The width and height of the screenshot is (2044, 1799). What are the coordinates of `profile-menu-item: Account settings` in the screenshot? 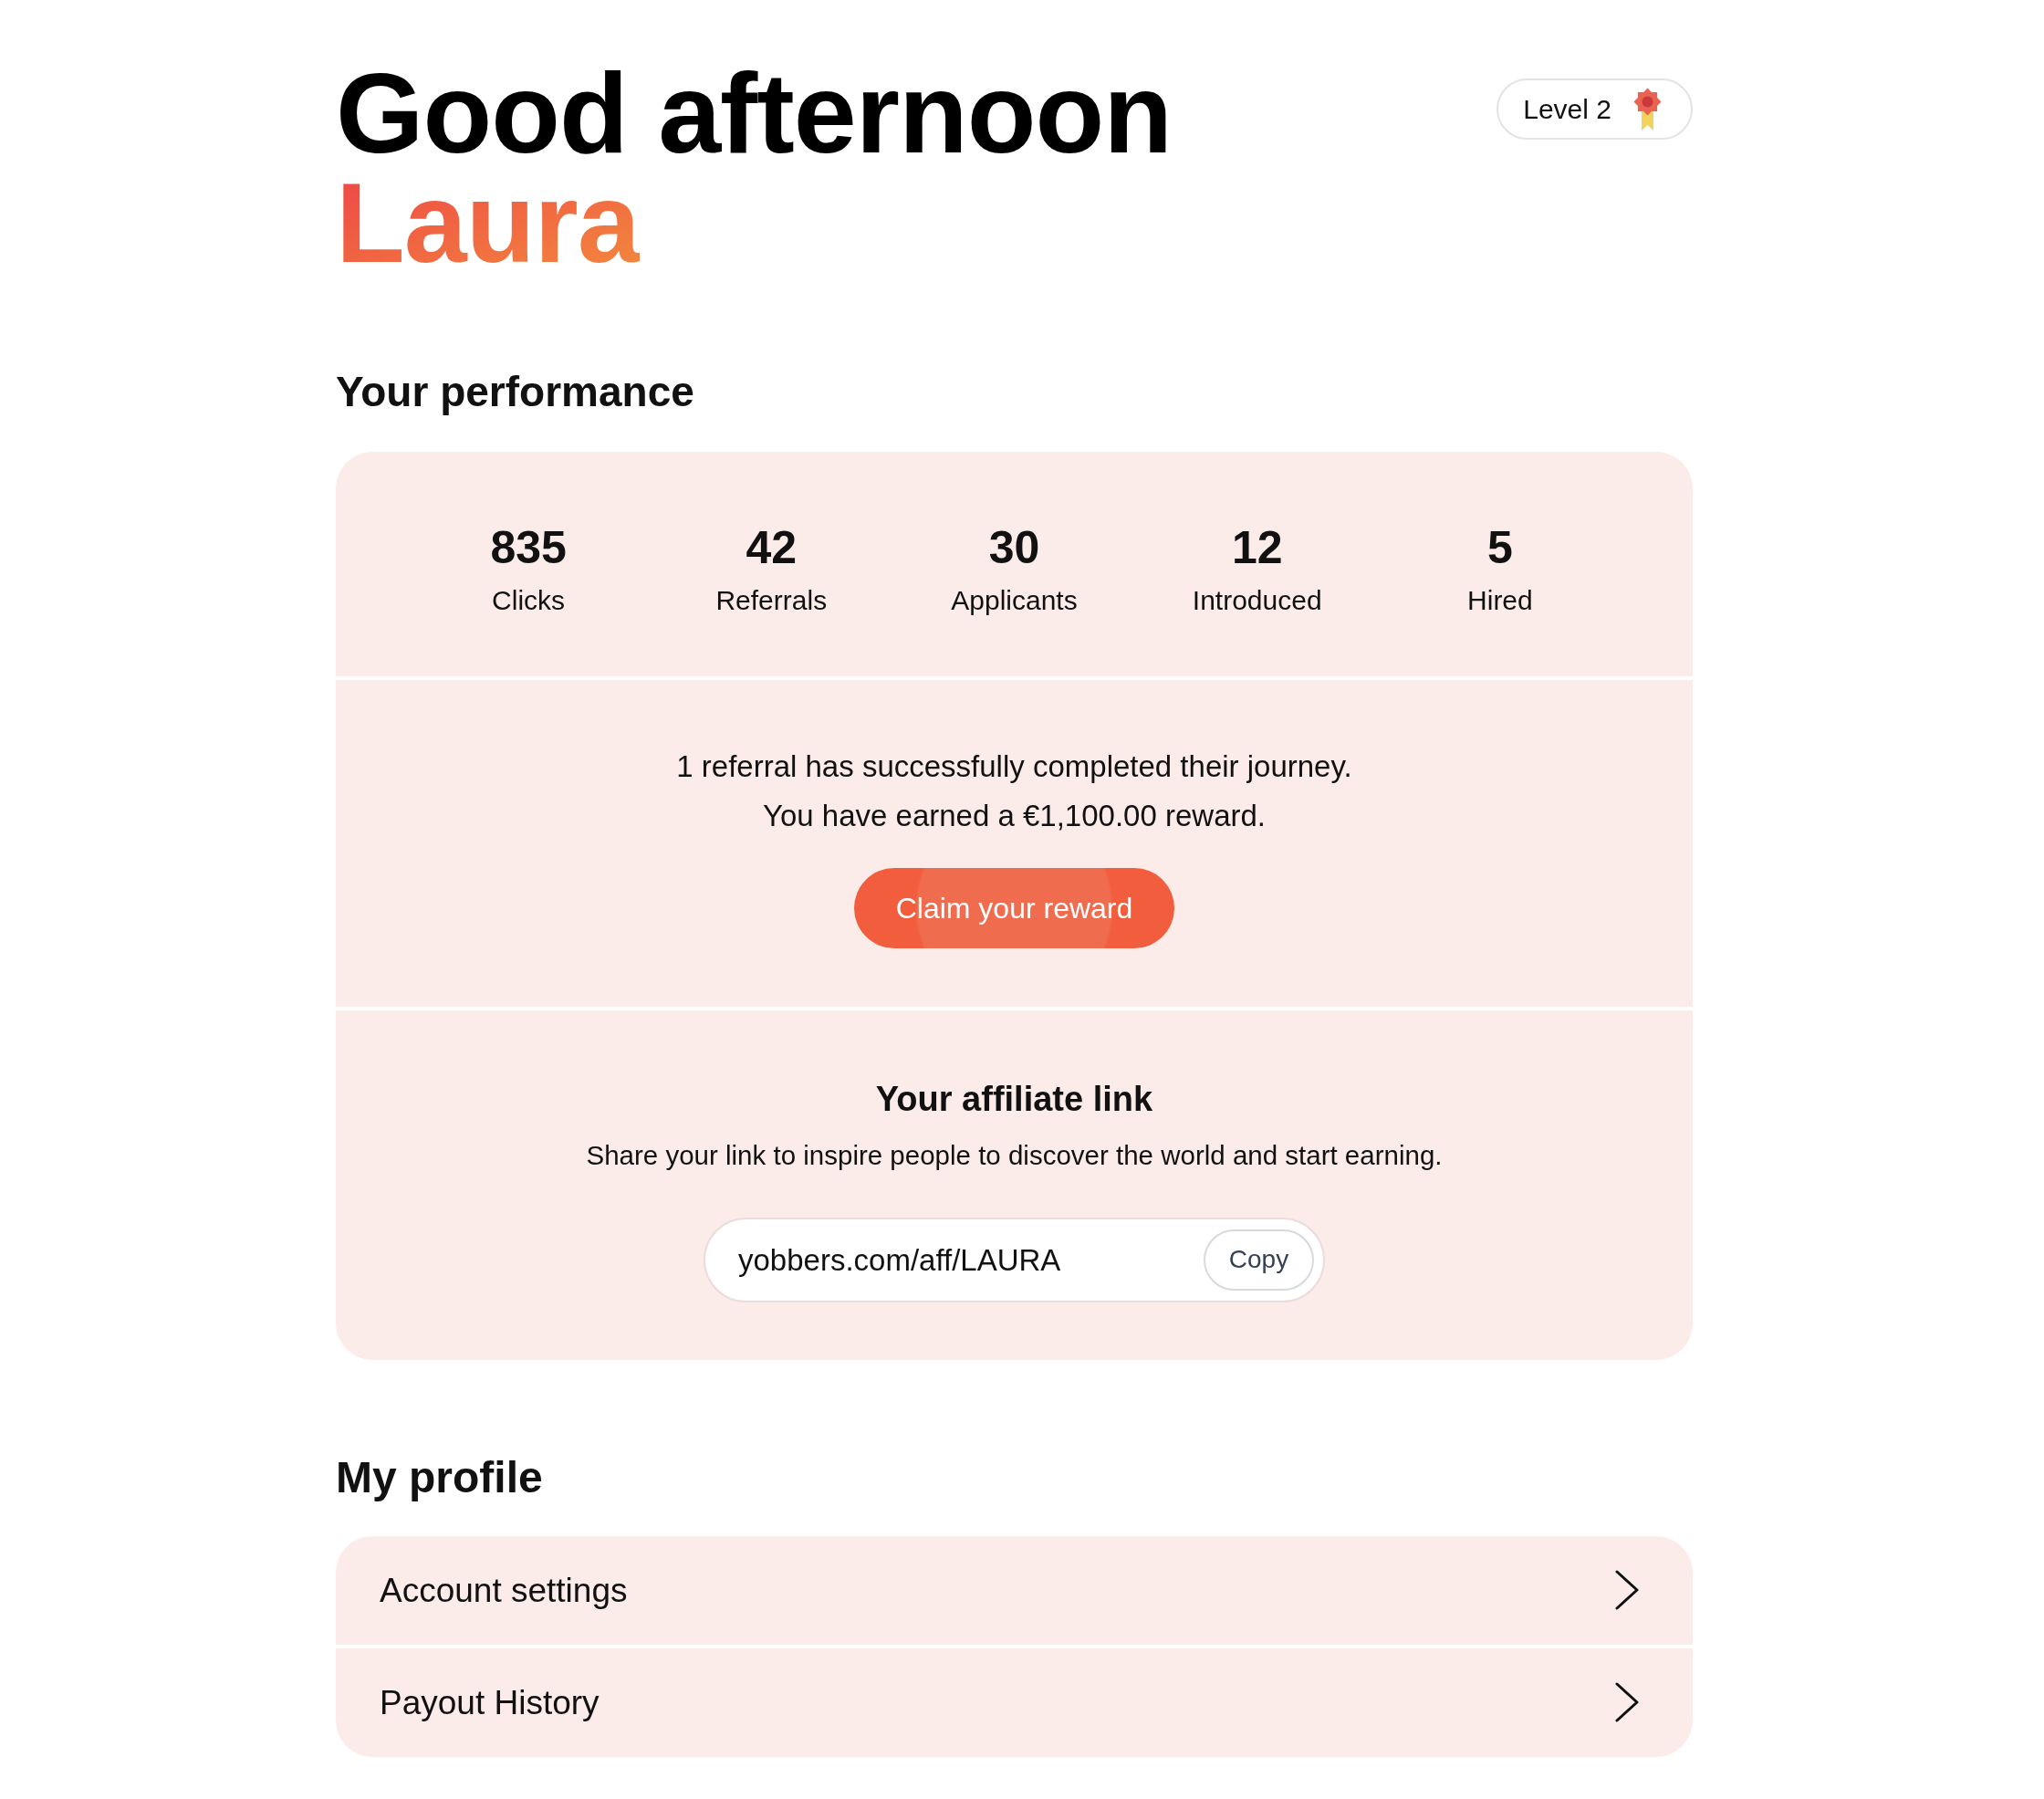 It's located at (1014, 1590).